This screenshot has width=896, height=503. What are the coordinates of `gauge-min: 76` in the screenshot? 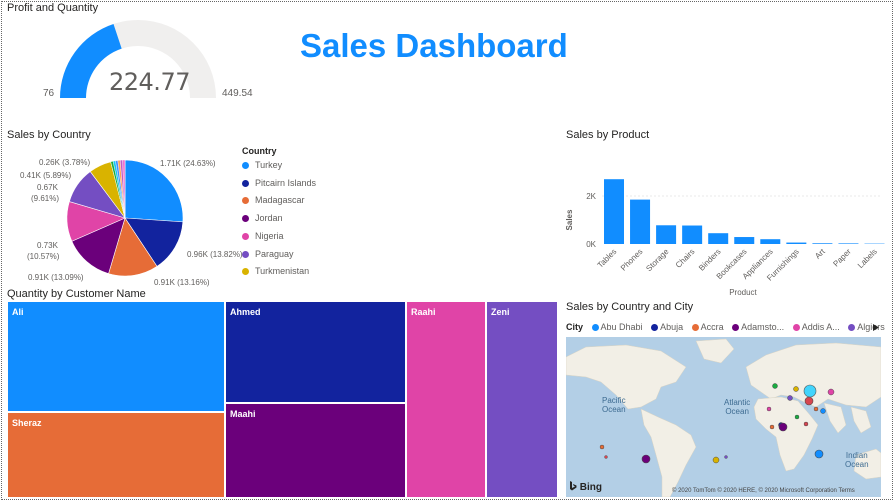 It's located at (49, 93).